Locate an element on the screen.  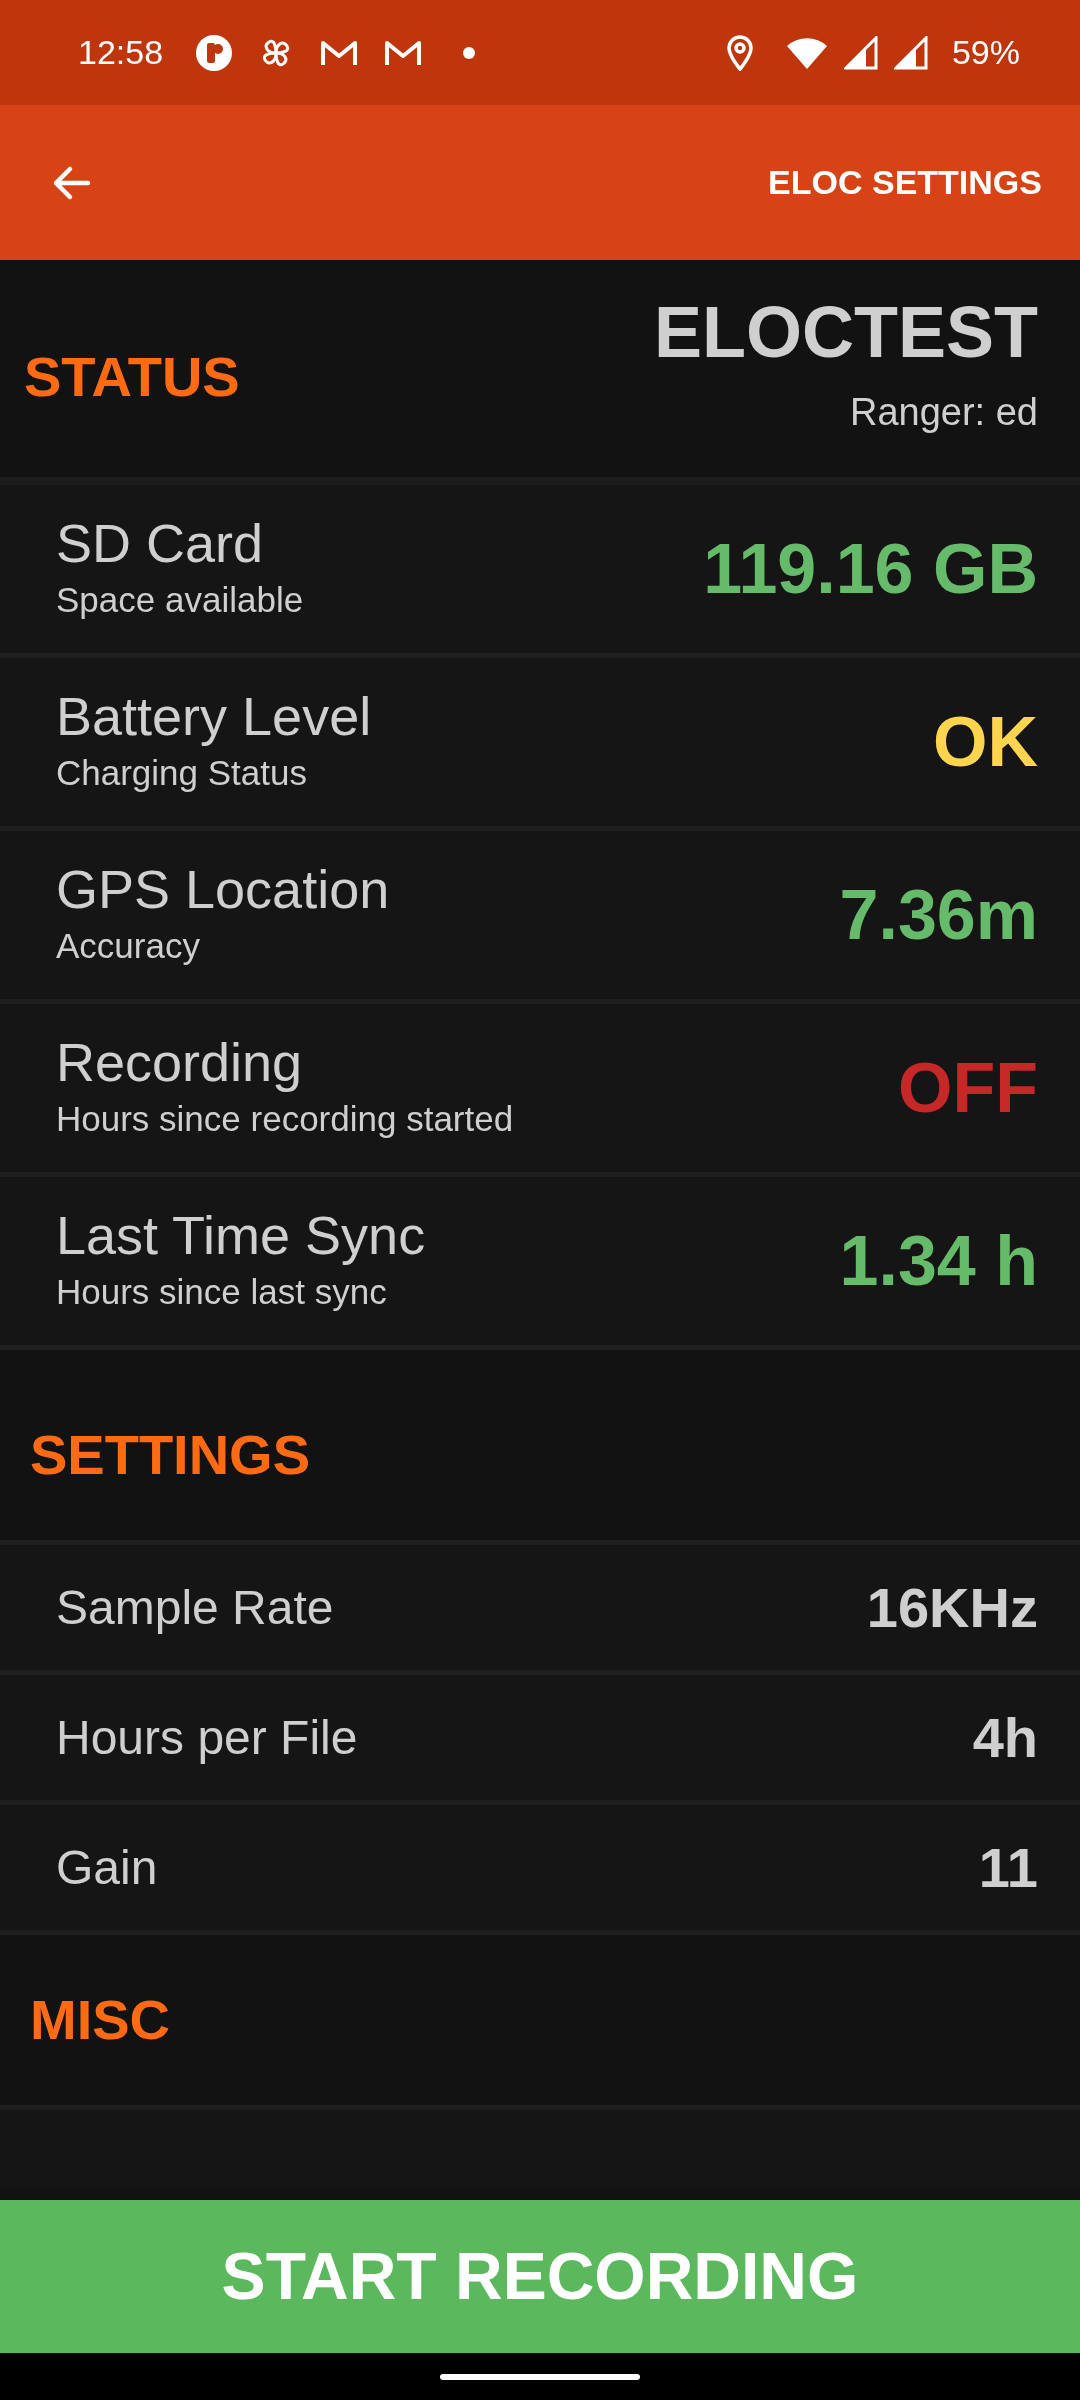
status-value: 7.36m is located at coordinates (938, 915).